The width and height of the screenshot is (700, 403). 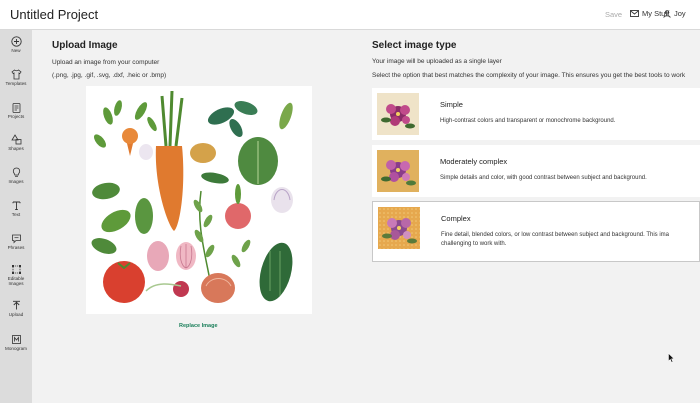 What do you see at coordinates (16, 172) in the screenshot?
I see `lightbulb-icon` at bounding box center [16, 172].